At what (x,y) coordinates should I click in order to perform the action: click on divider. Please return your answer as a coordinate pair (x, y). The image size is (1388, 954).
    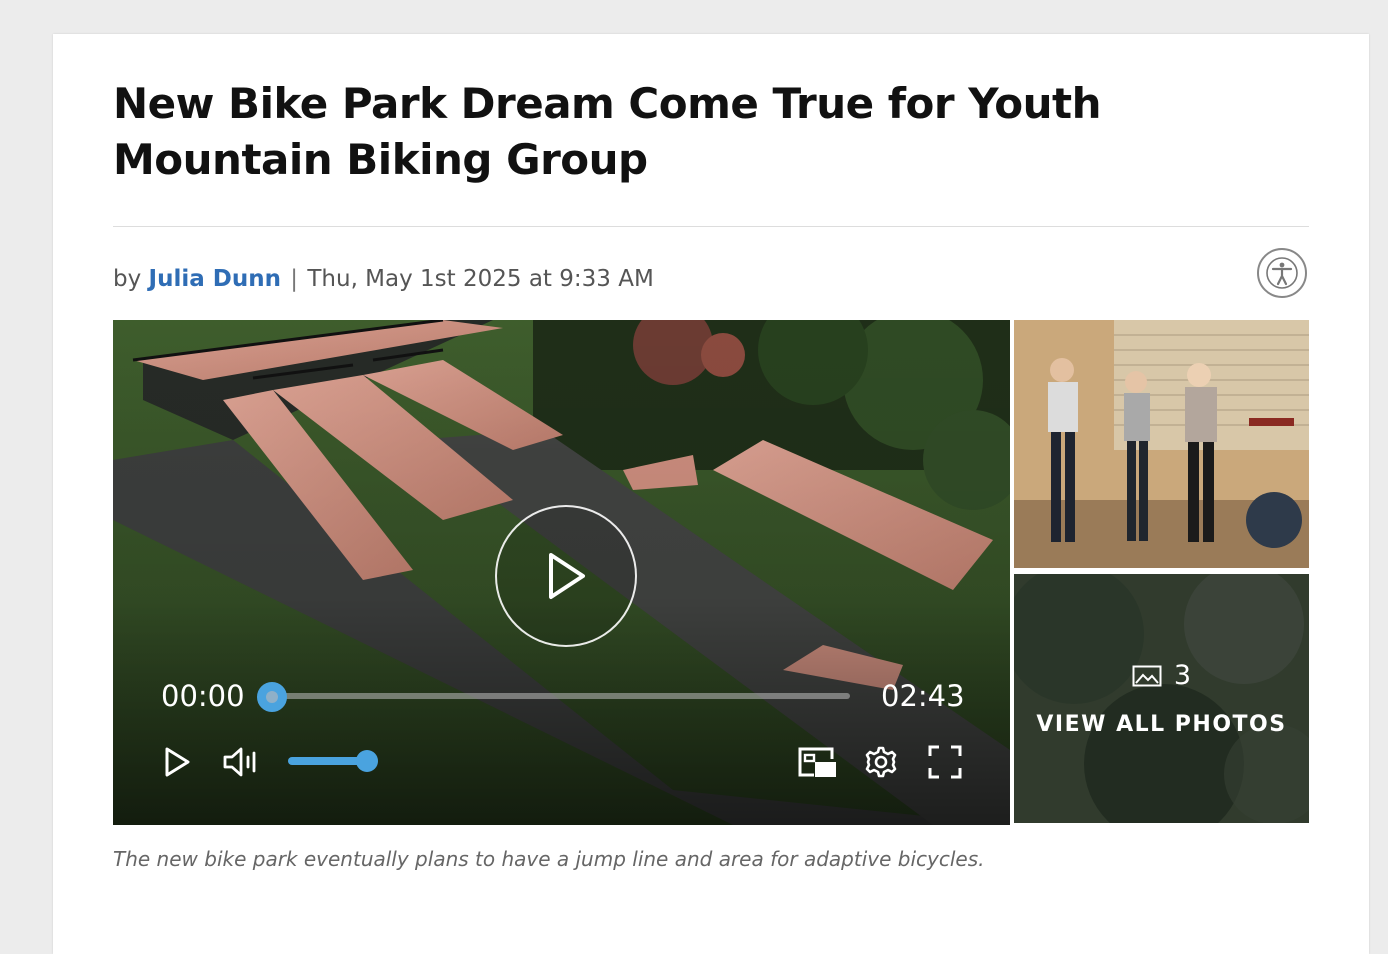
    Looking at the image, I should click on (711, 226).